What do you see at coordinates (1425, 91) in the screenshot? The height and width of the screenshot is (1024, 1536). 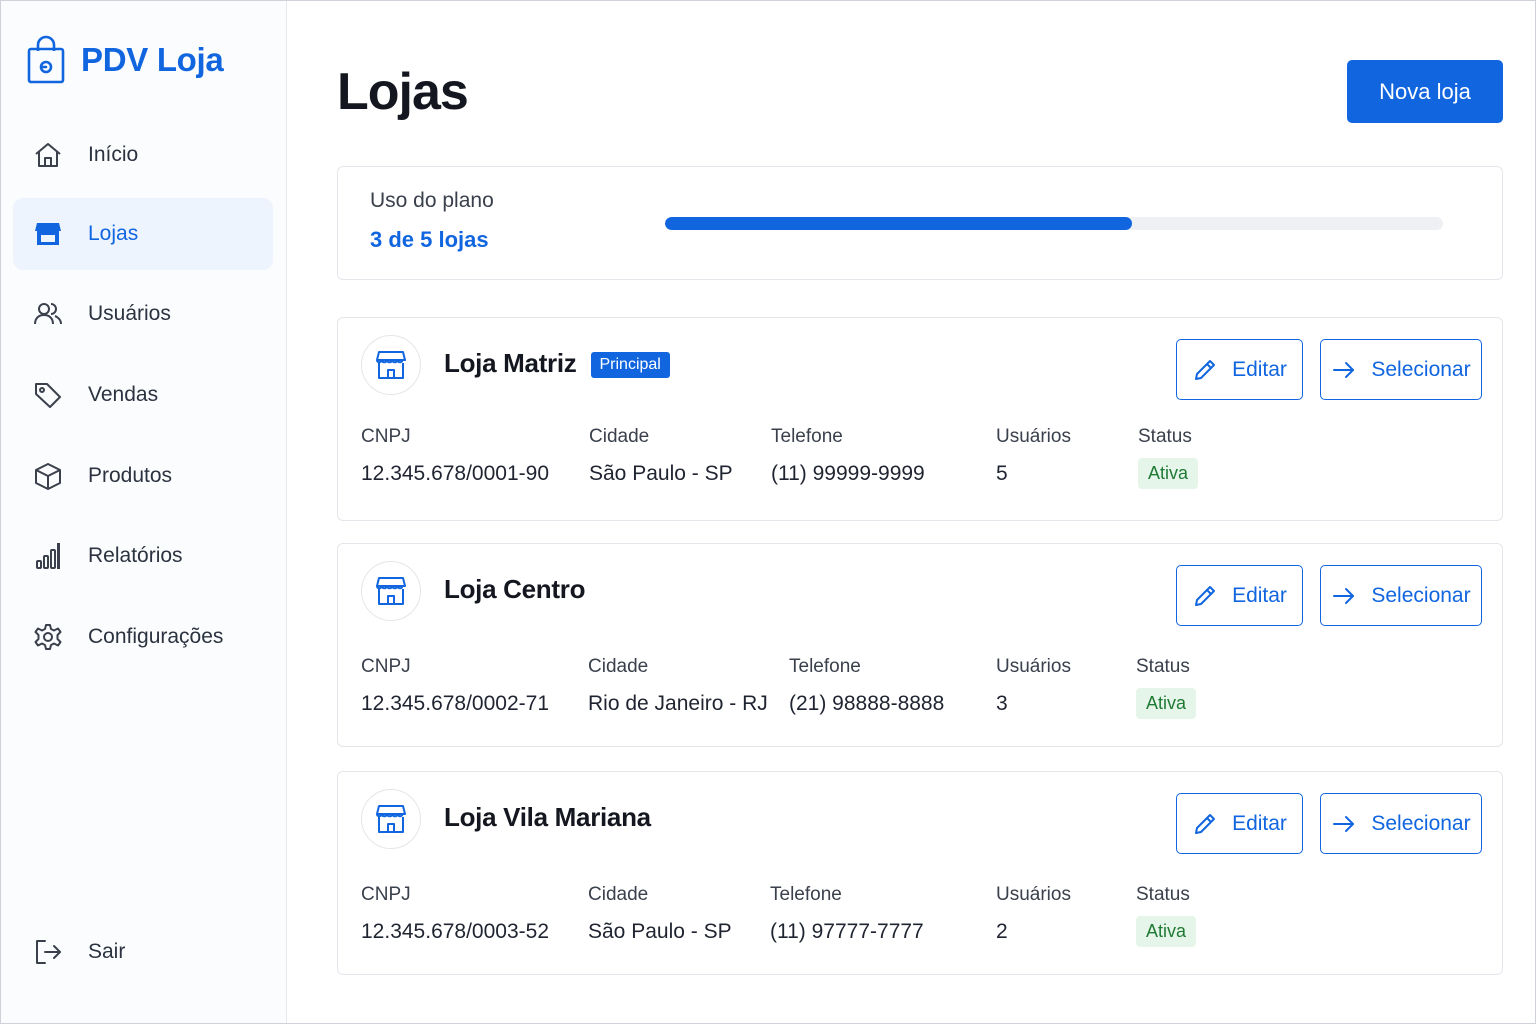 I see `new-store-button: Nova loja` at bounding box center [1425, 91].